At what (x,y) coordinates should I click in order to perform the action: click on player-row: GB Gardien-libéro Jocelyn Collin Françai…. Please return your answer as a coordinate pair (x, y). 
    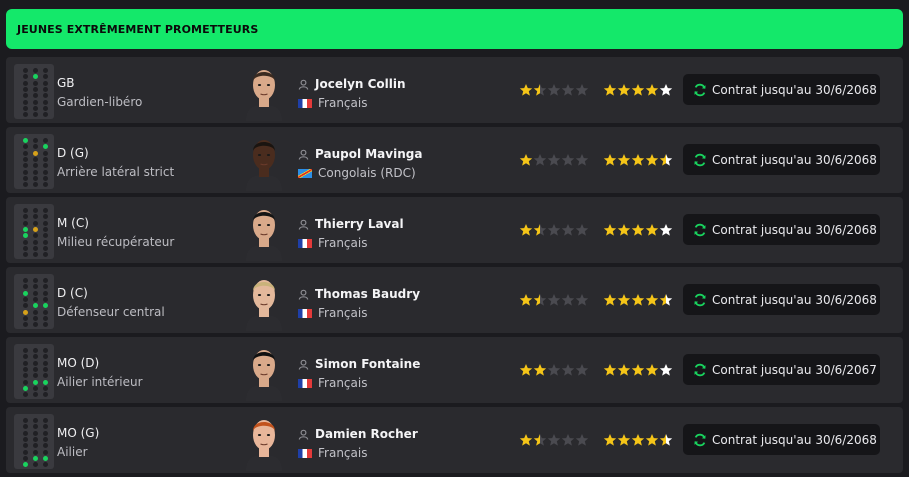
    Looking at the image, I should click on (454, 90).